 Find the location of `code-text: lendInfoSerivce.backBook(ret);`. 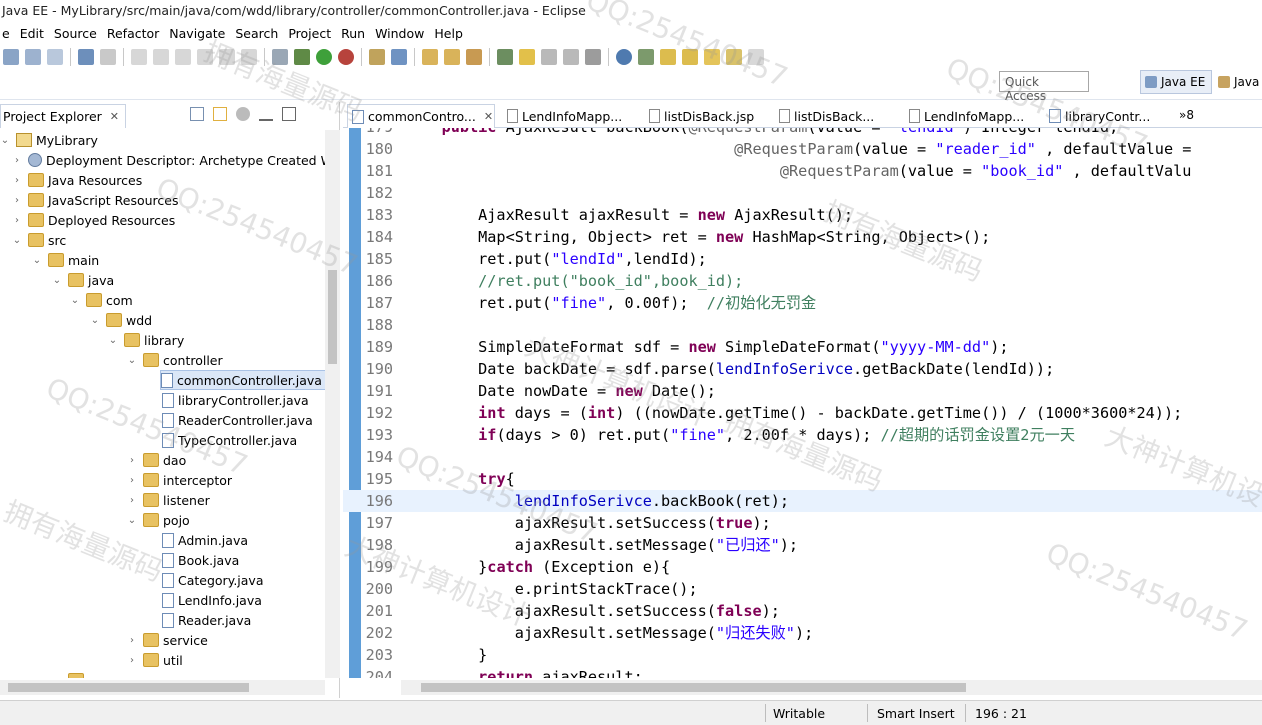

code-text: lendInfoSerivce.backBook(ret); is located at coordinates (597, 501).